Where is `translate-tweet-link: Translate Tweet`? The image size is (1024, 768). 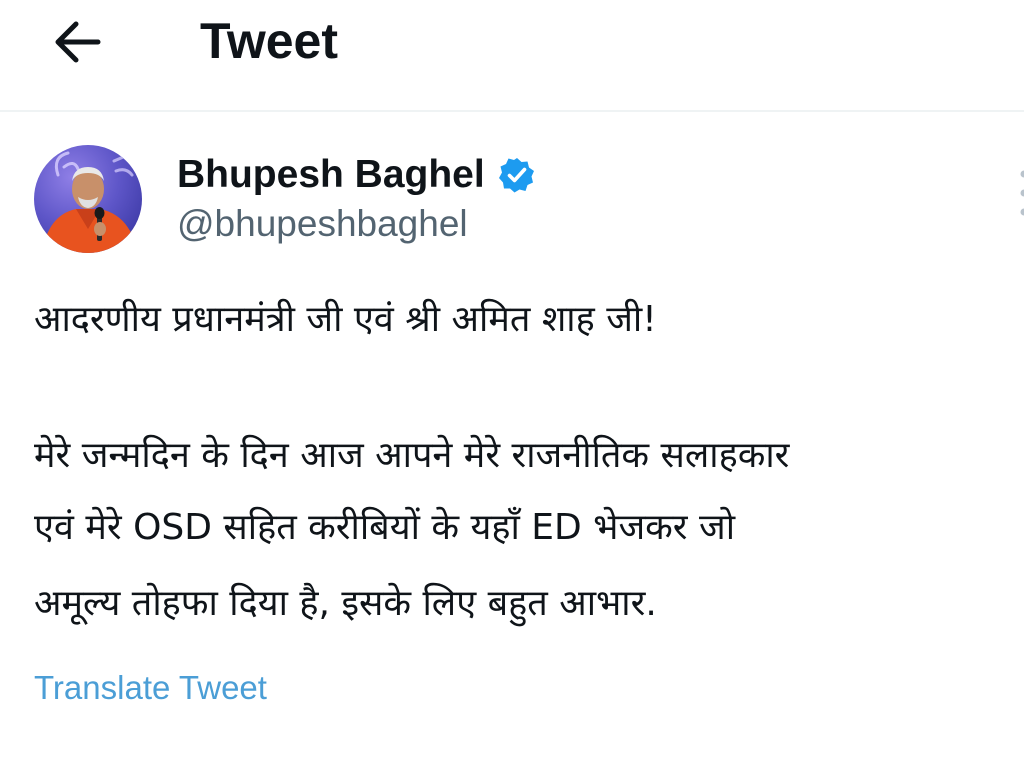 translate-tweet-link: Translate Tweet is located at coordinates (150, 688).